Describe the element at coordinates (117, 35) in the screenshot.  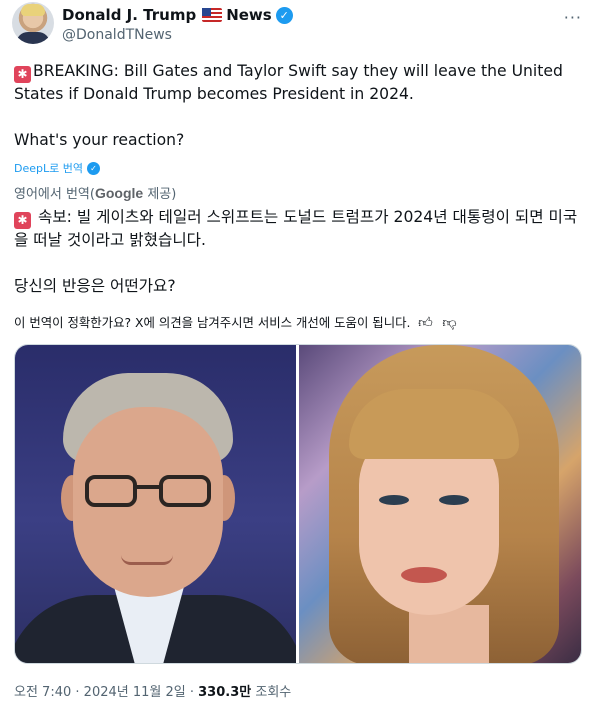
I see `author-handle: @DonaldTNews` at that location.